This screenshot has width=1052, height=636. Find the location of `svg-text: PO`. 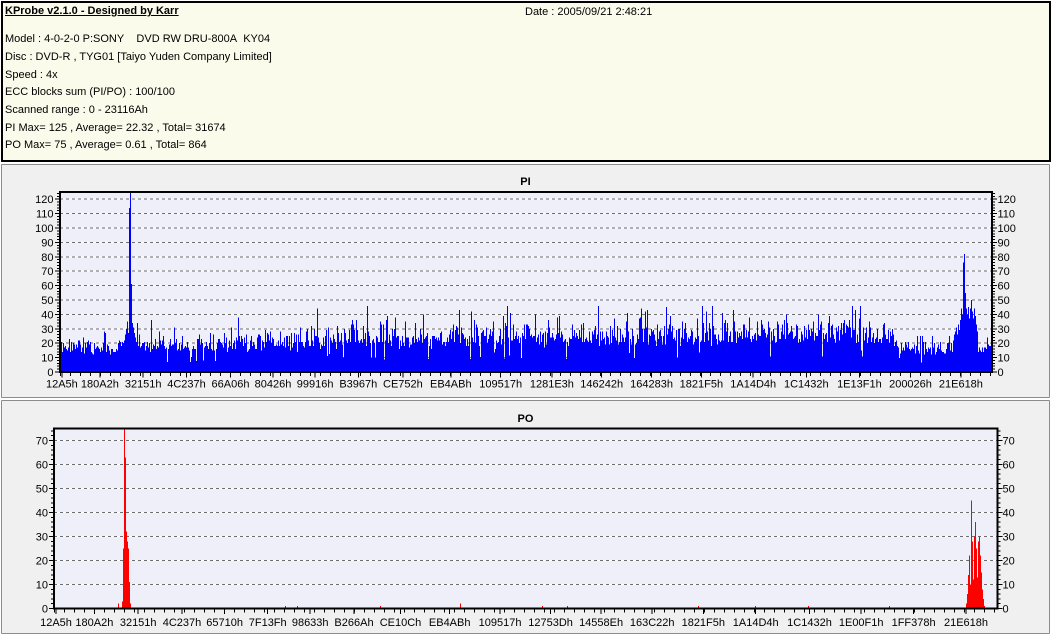

svg-text: PO is located at coordinates (526, 419).